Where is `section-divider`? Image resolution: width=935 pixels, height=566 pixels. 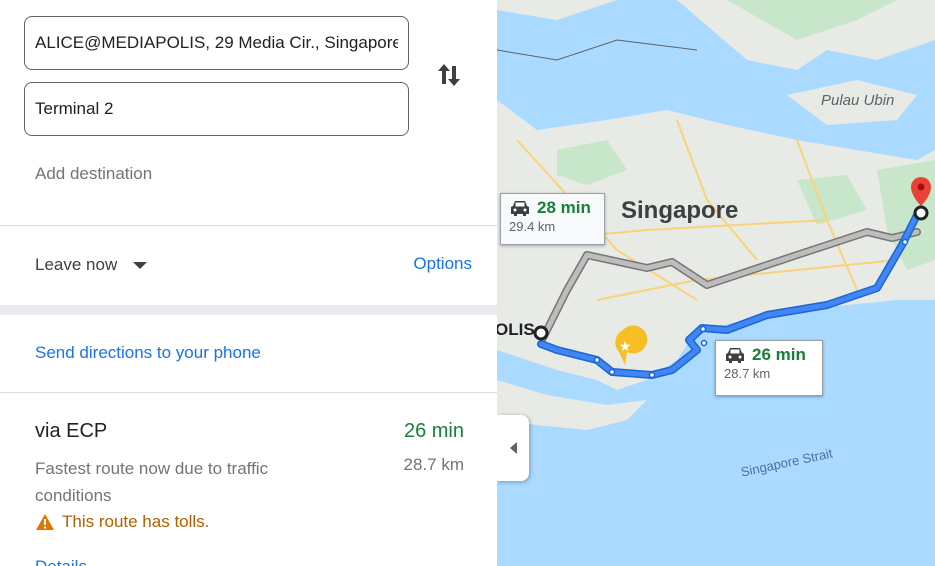
section-divider is located at coordinates (248, 310).